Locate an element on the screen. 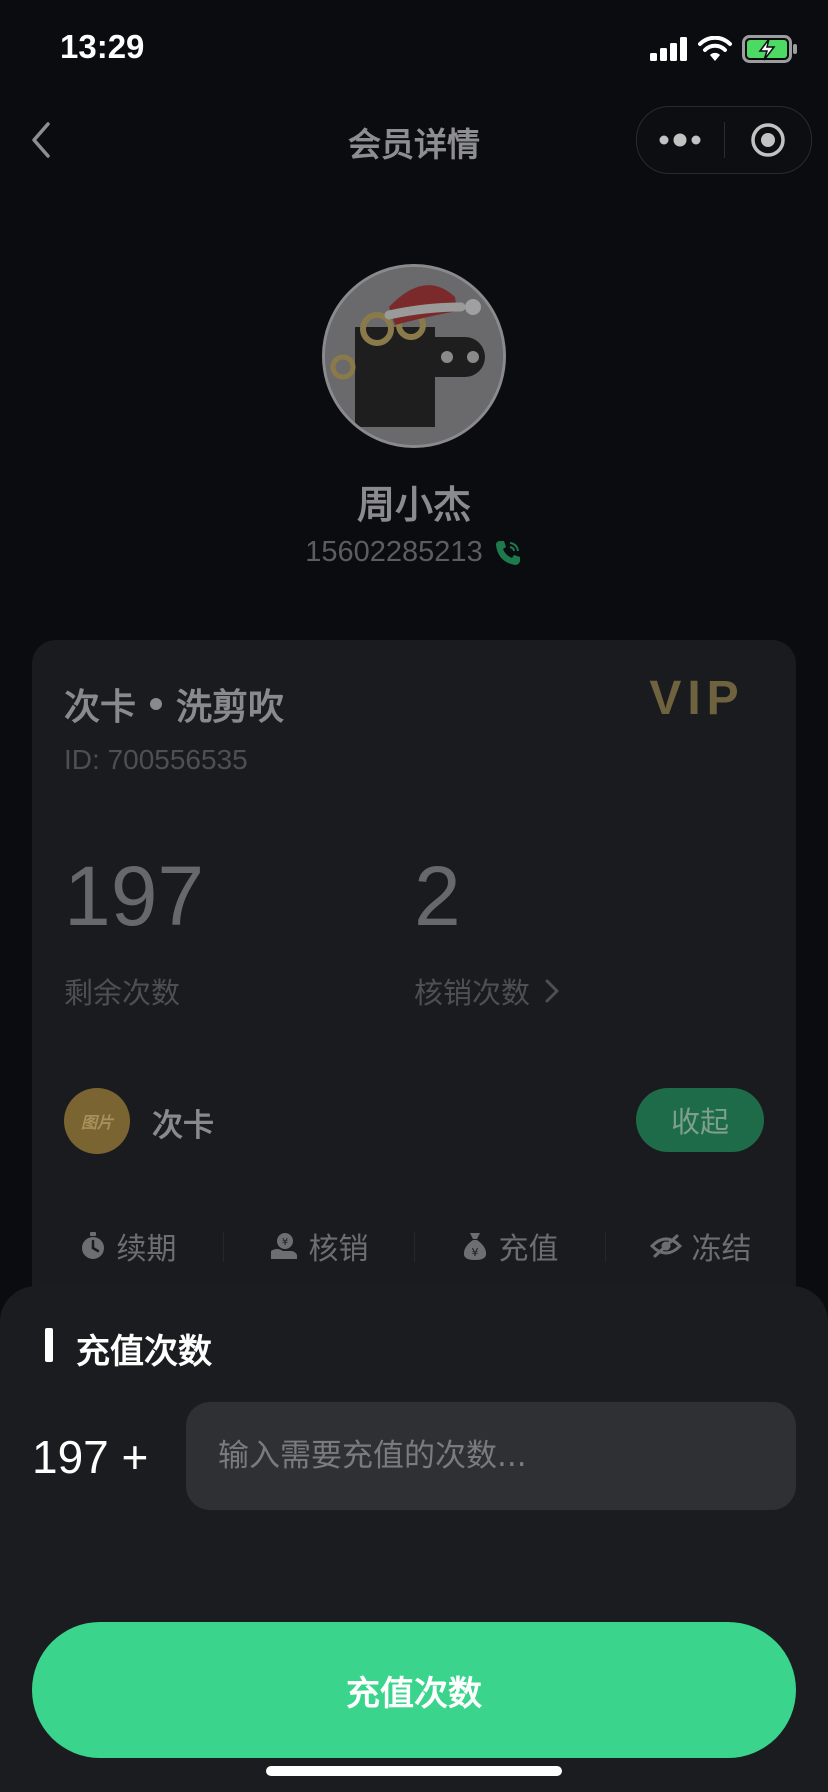 This screenshot has height=1792, width=828. signal-icon is located at coordinates (668, 49).